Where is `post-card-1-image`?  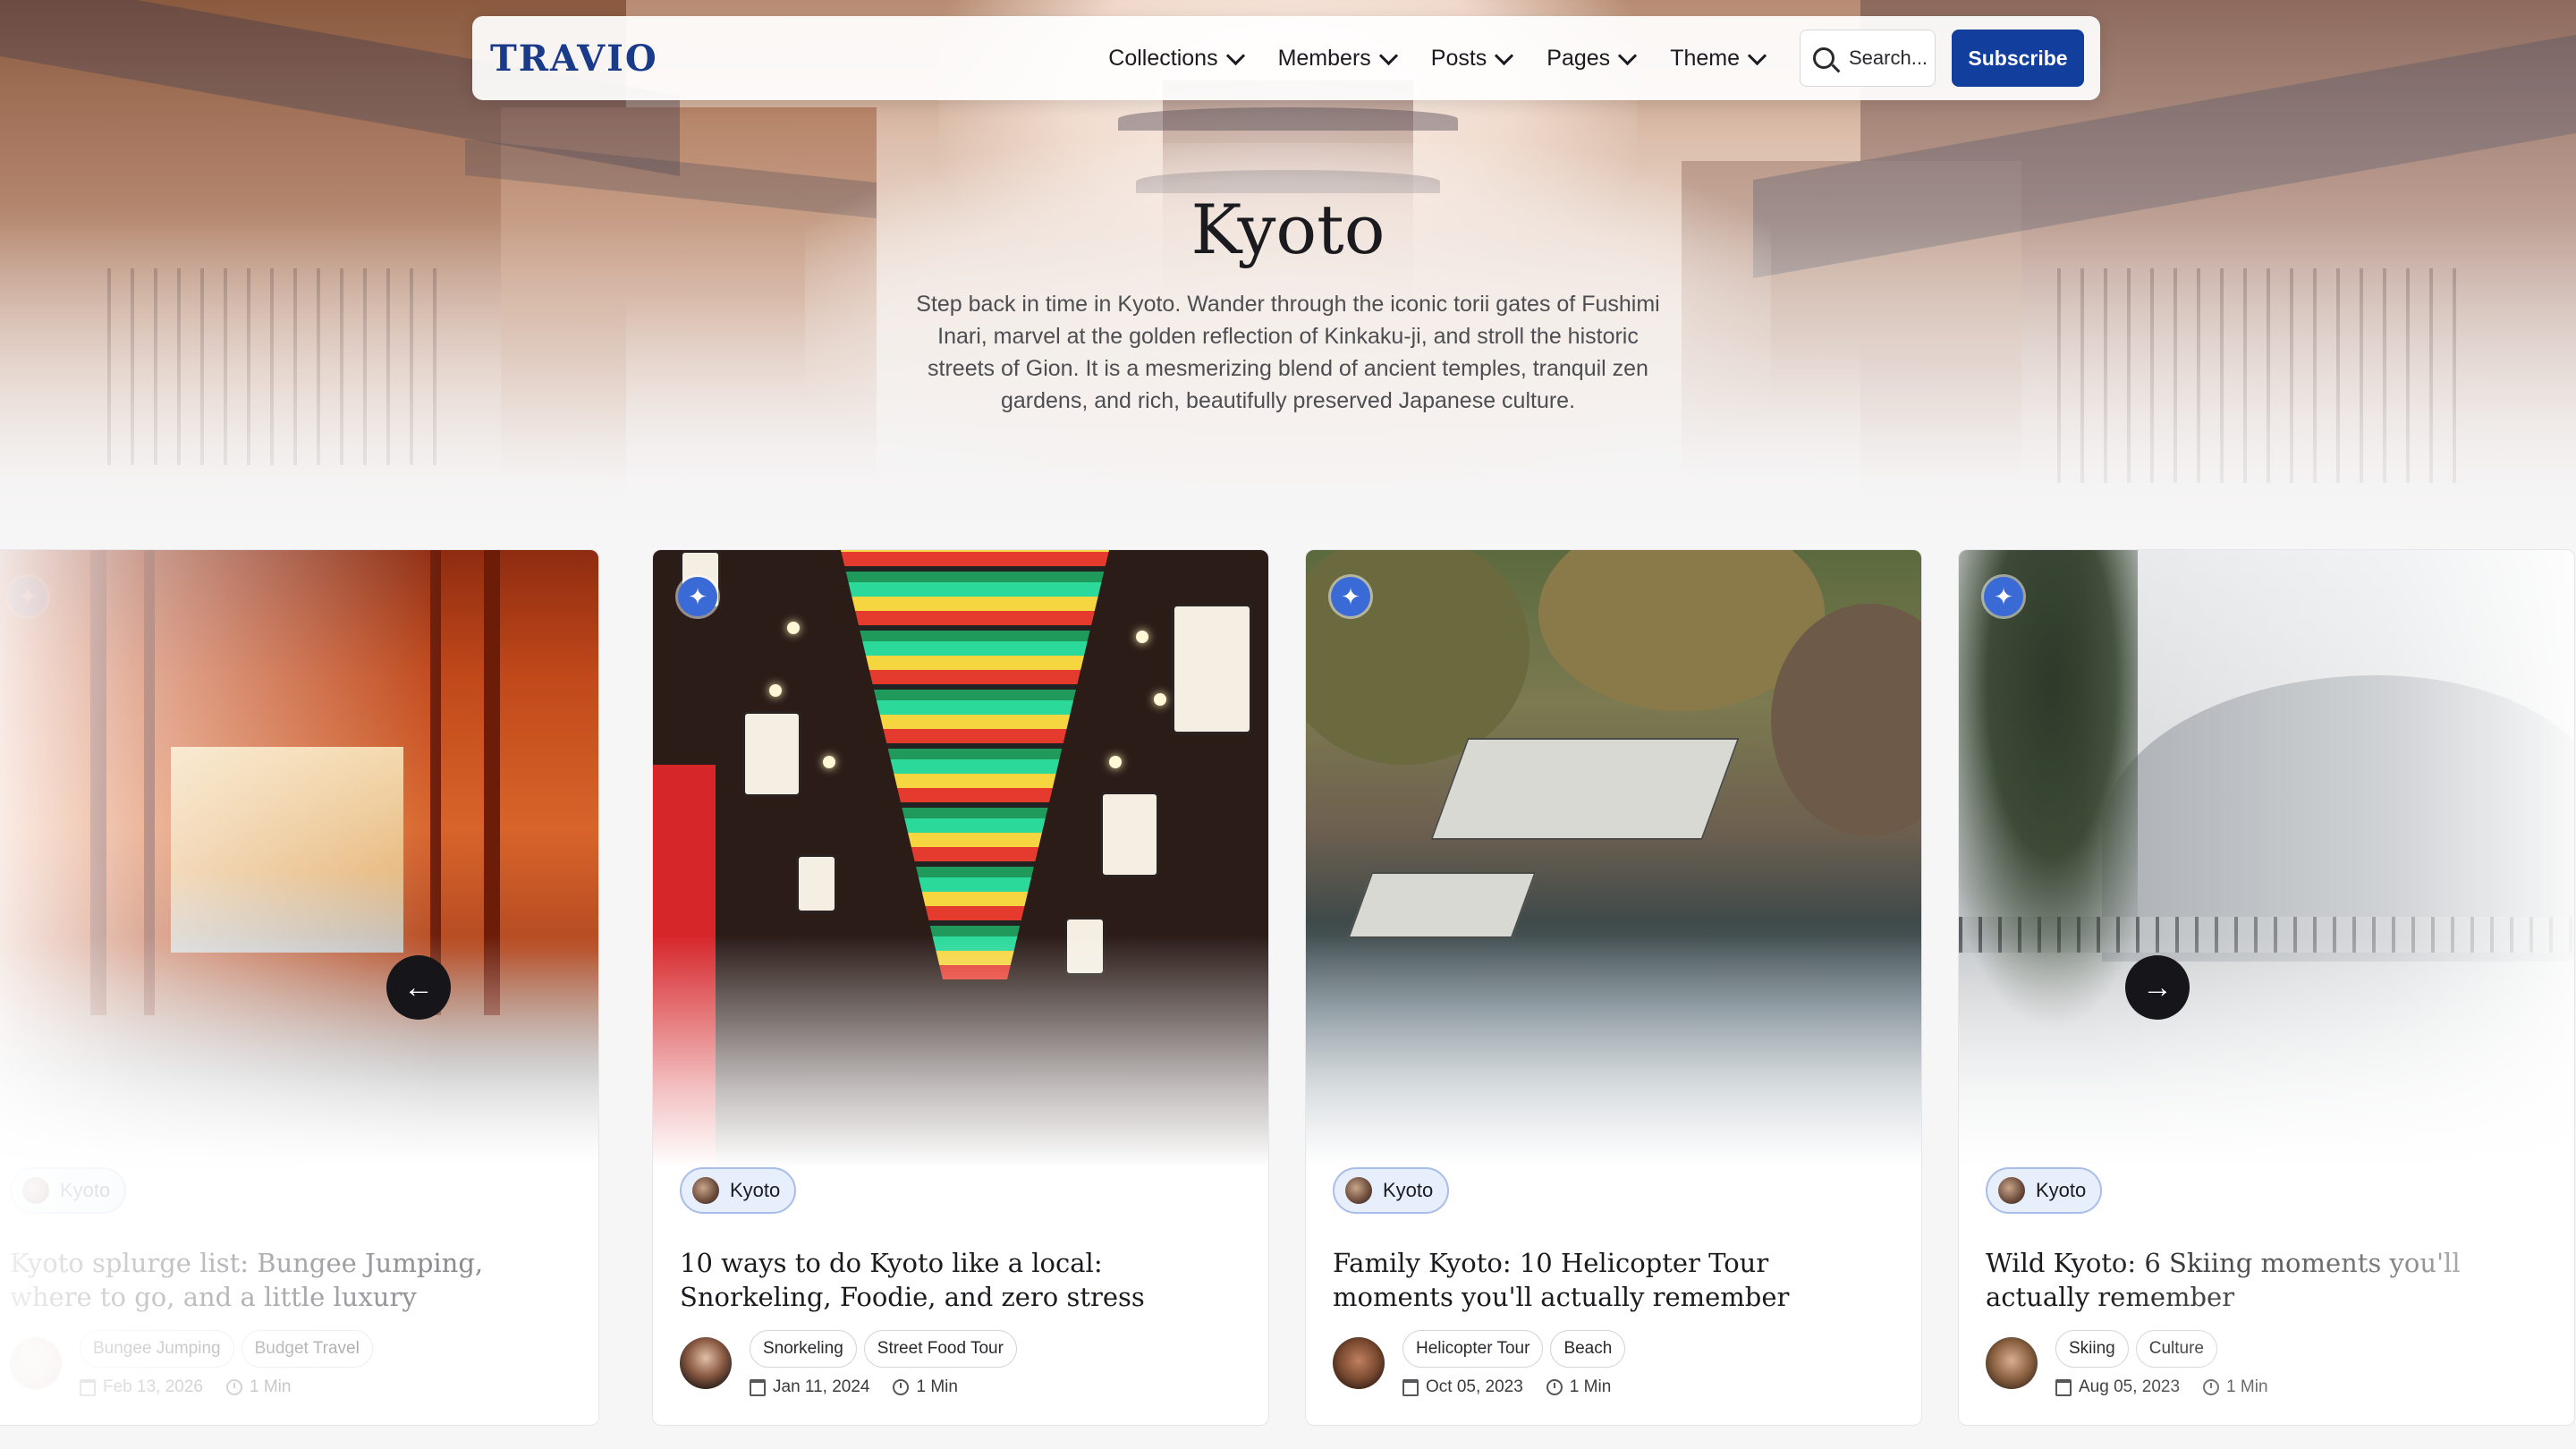 post-card-1-image is located at coordinates (299, 858).